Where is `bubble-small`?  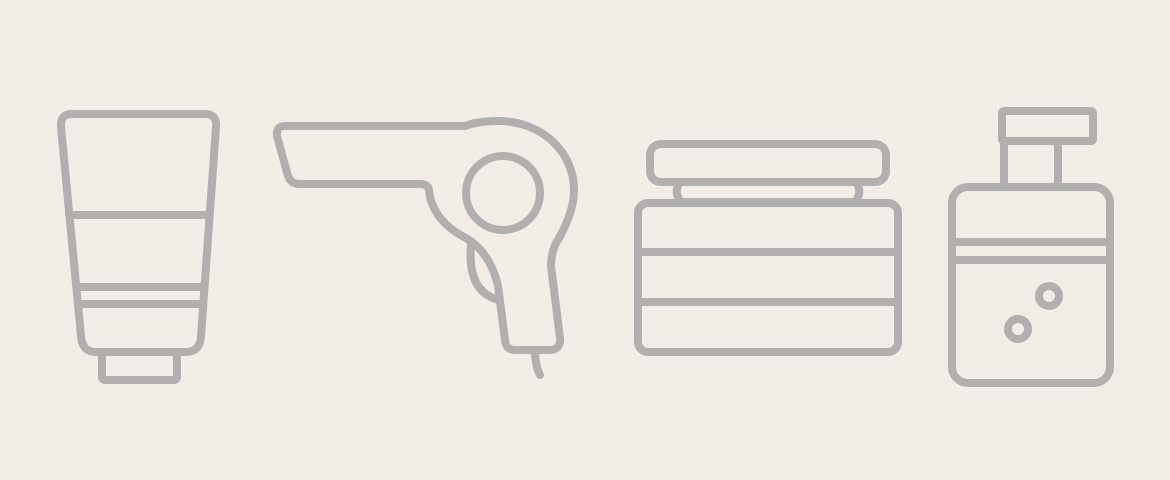
bubble-small is located at coordinates (1018, 329).